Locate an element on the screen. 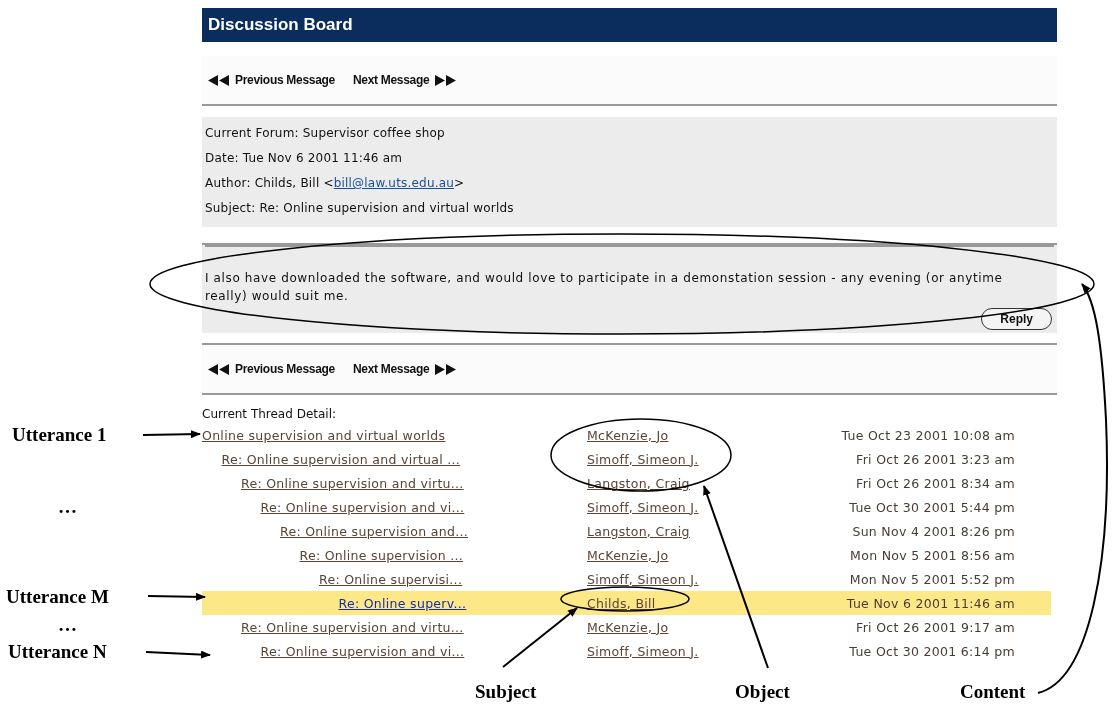  thread-row: Re: Online supervision and virtual ... Simoff, Simeon J. Fri Oct 26 2001 3:23 am is located at coordinates (626, 459).